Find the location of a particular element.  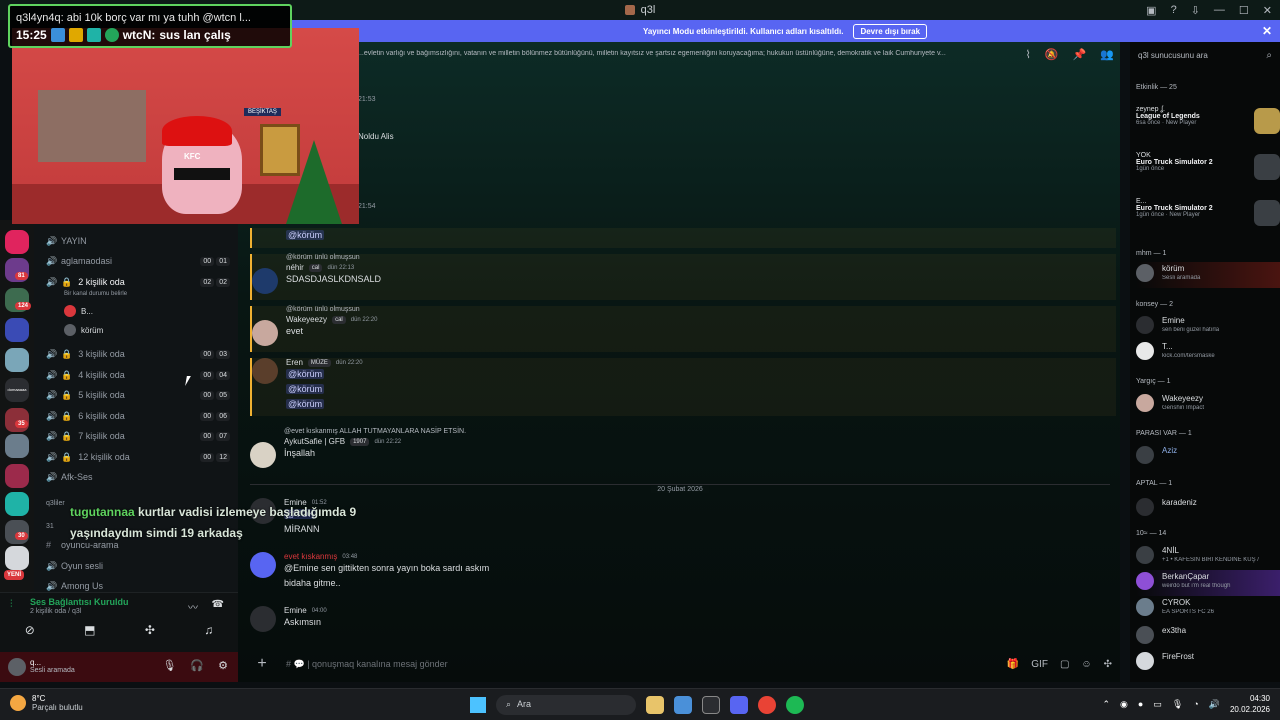

channel-status-hint: Bir kanal durumu belirle is located at coordinates (95, 294).